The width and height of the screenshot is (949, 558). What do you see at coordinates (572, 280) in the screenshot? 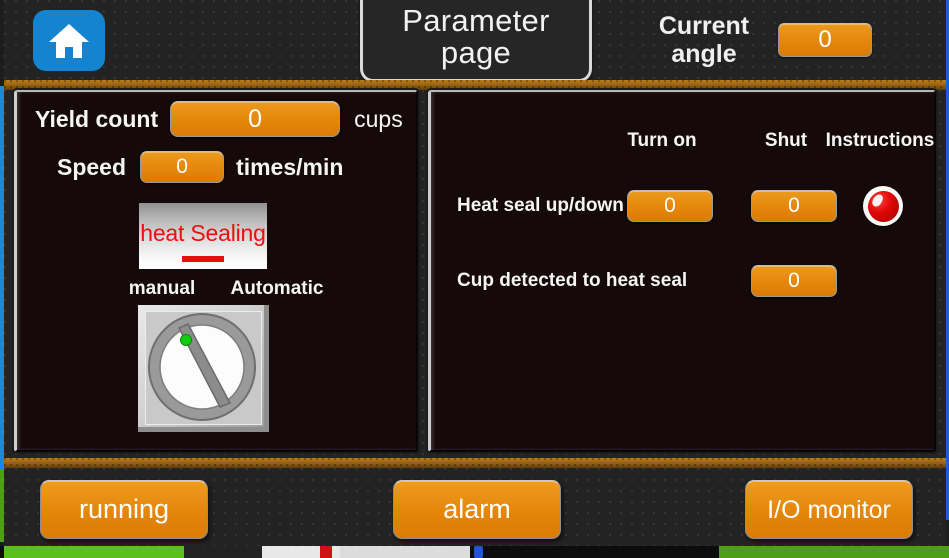
I see `row-label-cup-detected-to-heat-seal: Cup detected to heat seal` at bounding box center [572, 280].